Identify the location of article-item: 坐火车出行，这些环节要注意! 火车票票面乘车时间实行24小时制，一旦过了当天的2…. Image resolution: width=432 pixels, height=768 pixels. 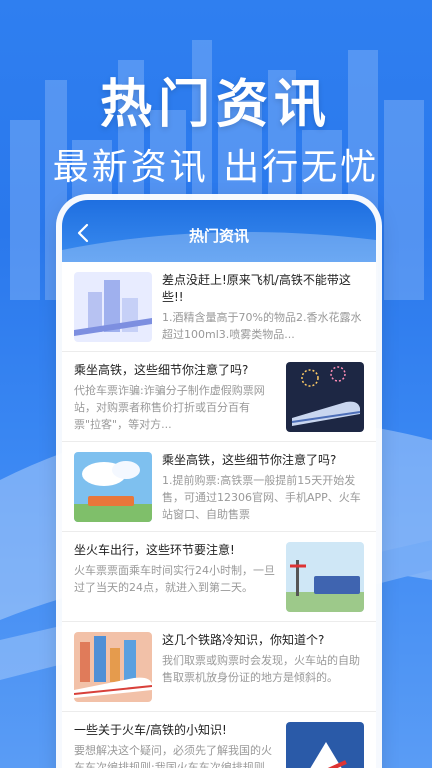
(219, 577).